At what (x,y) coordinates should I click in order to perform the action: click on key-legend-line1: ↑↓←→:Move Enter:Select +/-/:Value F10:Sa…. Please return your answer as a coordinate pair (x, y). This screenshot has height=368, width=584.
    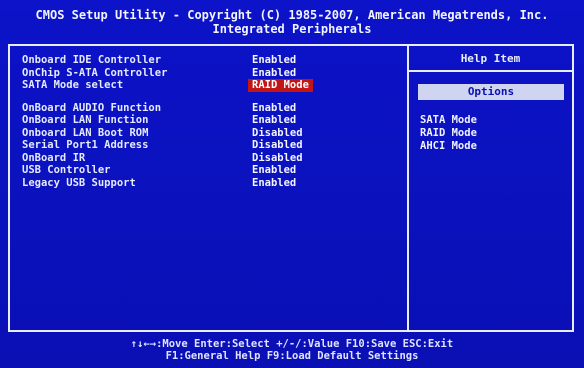
    Looking at the image, I should click on (292, 344).